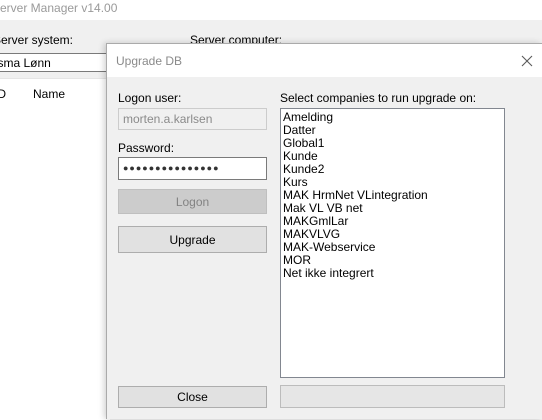 Image resolution: width=542 pixels, height=420 pixels. I want to click on dialog-title: Upgrade DB, so click(149, 61).